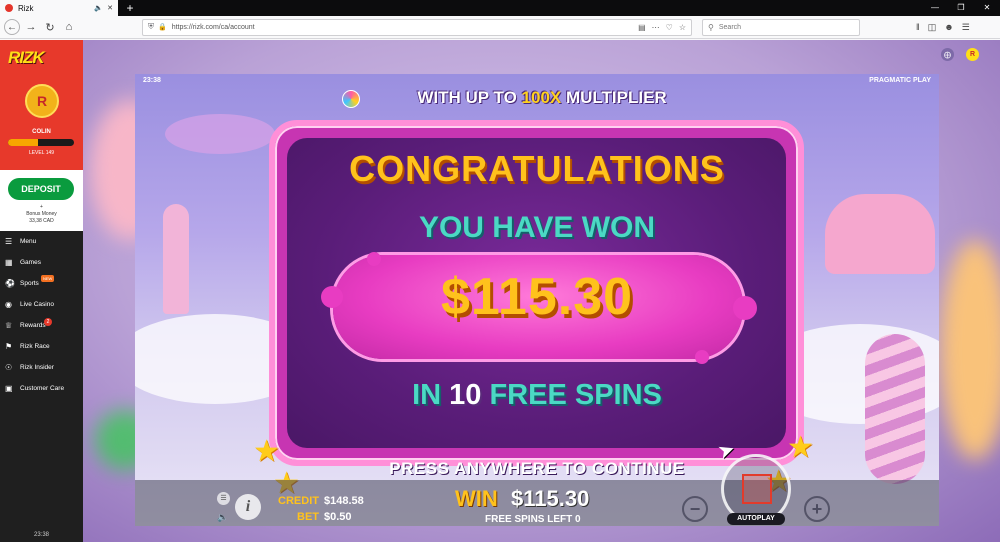  What do you see at coordinates (970, 350) in the screenshot?
I see `background-blur` at bounding box center [970, 350].